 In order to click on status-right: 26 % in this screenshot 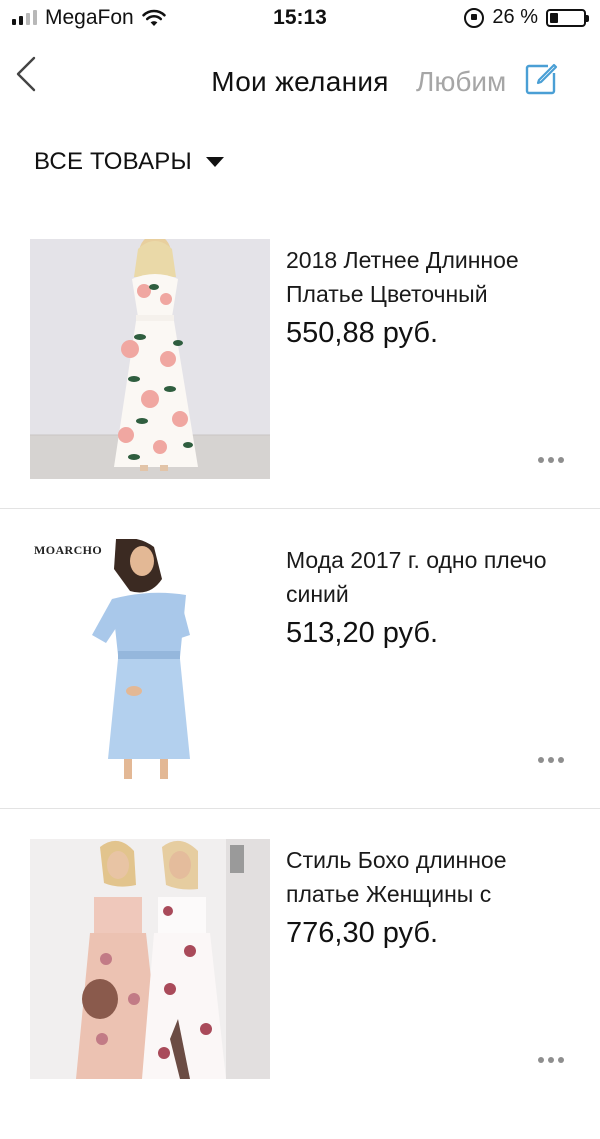, I will do `click(526, 17)`.